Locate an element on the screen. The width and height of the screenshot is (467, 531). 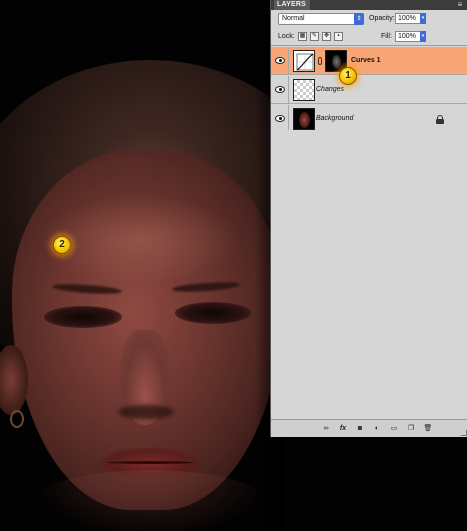
step-marker-2: 2 is located at coordinates (62, 245).